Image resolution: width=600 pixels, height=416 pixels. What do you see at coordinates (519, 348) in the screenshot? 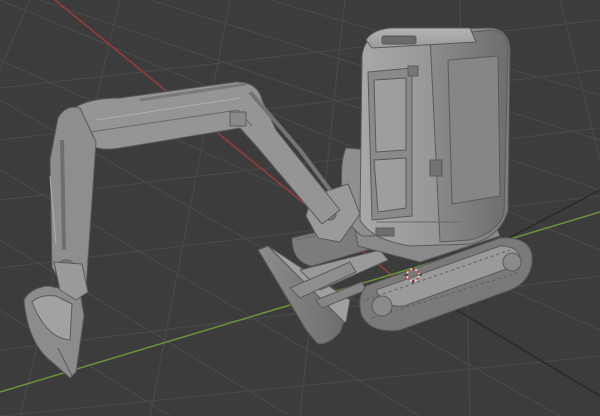
I see `grid-dark-line` at bounding box center [519, 348].